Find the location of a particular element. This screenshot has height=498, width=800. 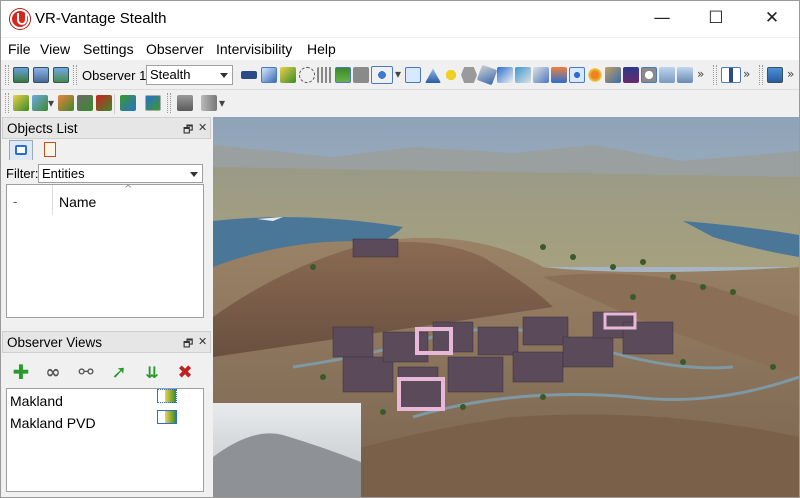

record-icon is located at coordinates (209, 103).